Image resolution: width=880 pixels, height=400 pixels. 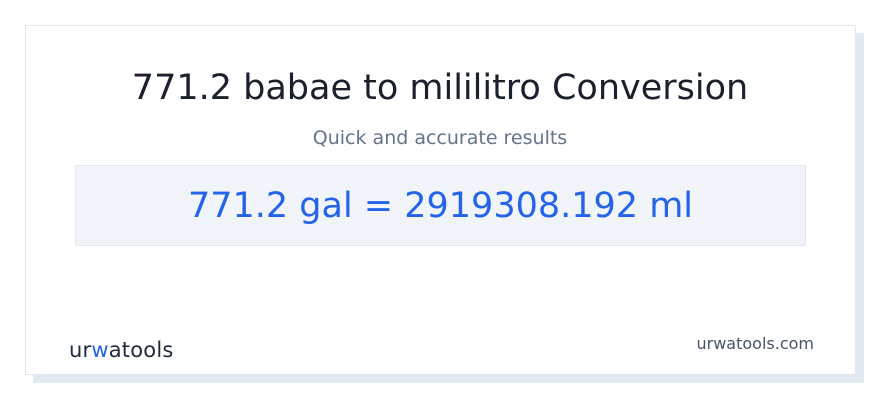 What do you see at coordinates (755, 343) in the screenshot?
I see `site-url: urwatools.com` at bounding box center [755, 343].